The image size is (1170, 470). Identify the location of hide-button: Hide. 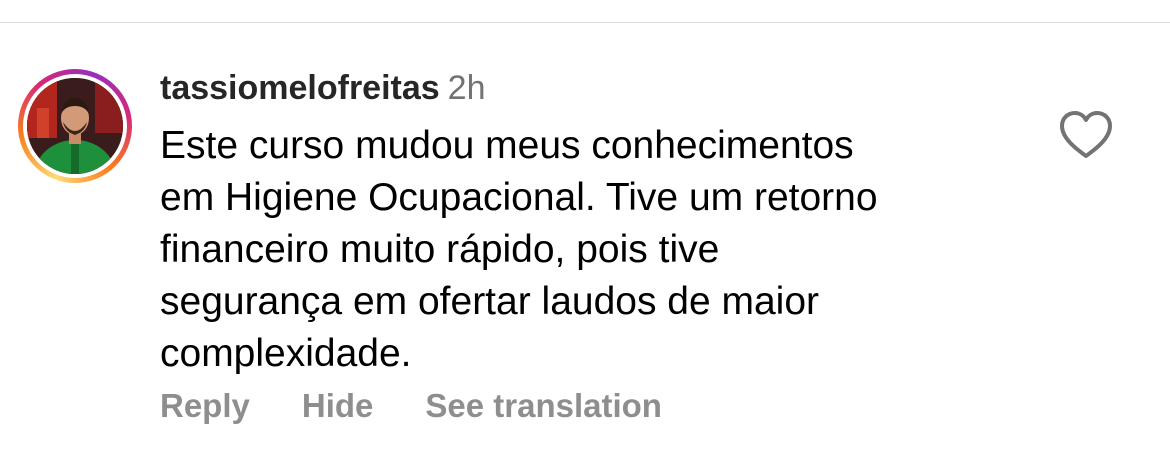
(338, 405).